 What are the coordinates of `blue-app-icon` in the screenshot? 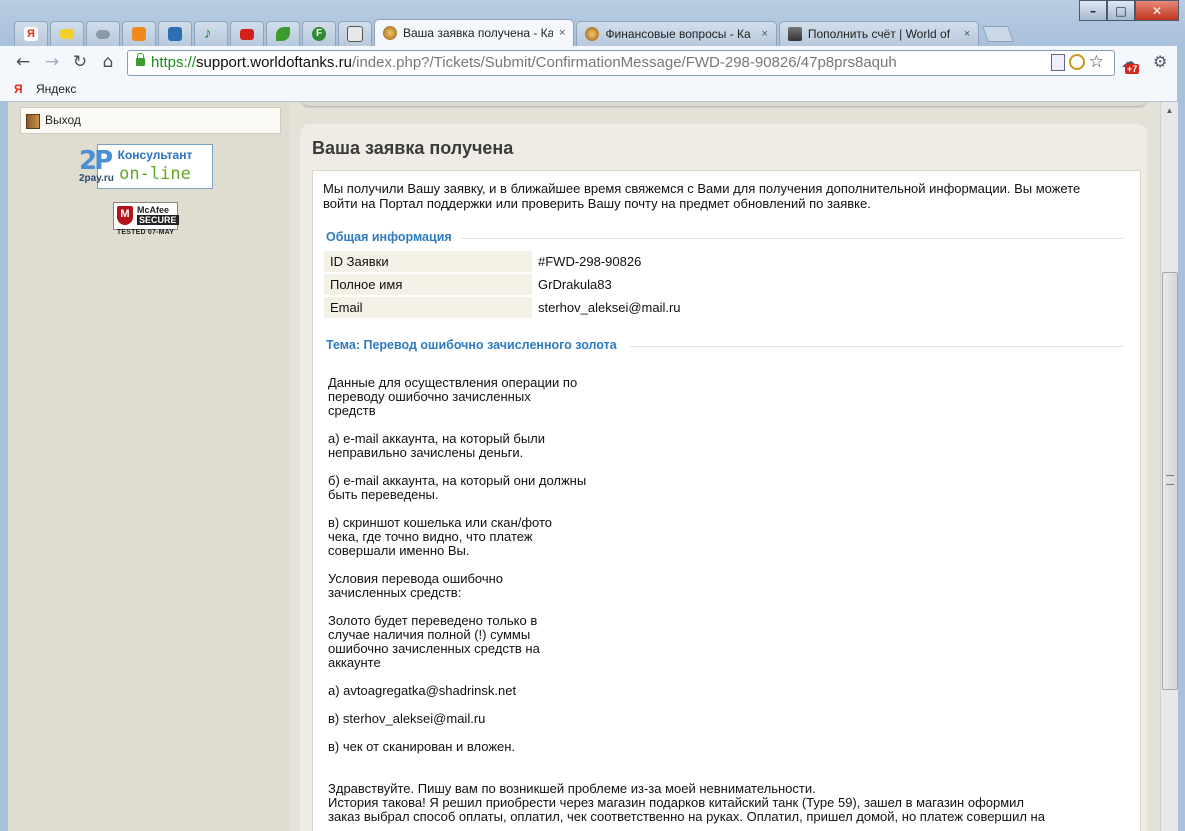 It's located at (175, 34).